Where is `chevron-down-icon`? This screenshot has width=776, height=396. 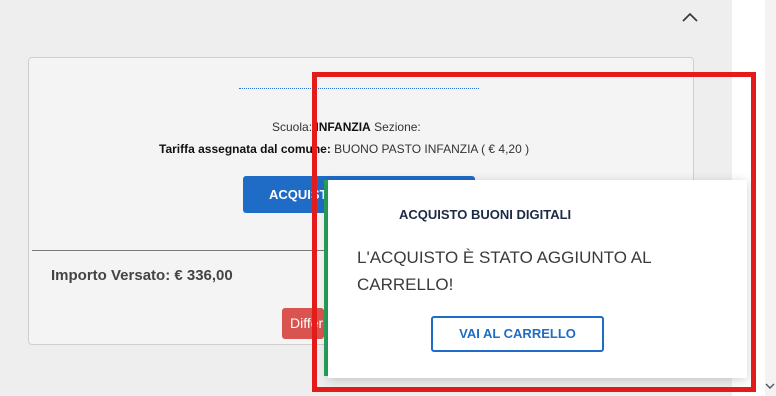 chevron-down-icon is located at coordinates (770, 386).